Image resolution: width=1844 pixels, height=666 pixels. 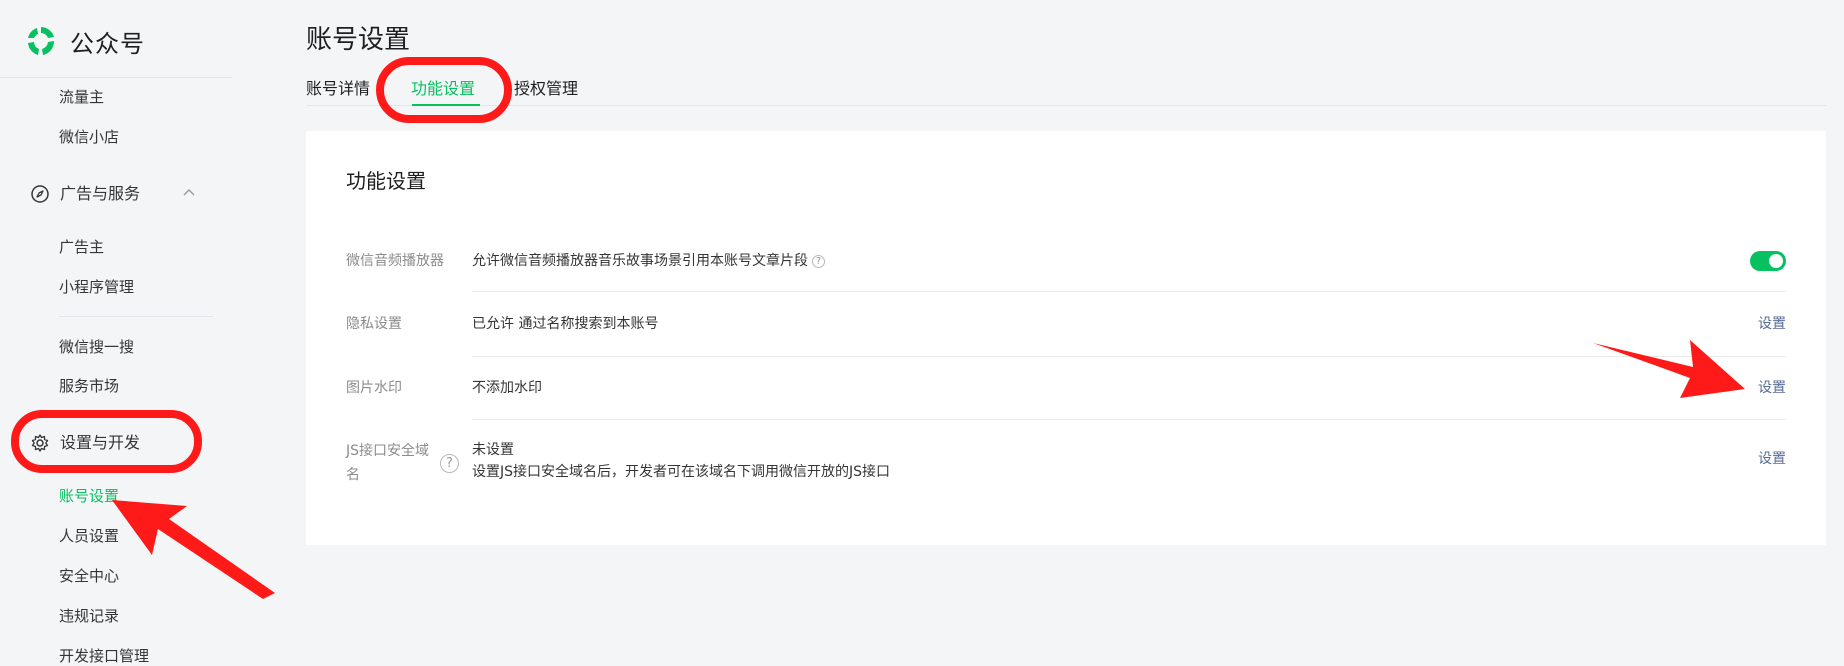 What do you see at coordinates (565, 324) in the screenshot?
I see `setting-value: 已允许 通过名称搜索到本账号` at bounding box center [565, 324].